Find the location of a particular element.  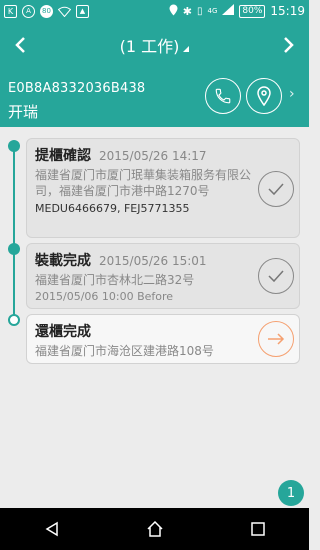

step-address: 福建省厦门市海沧区建港路108号 is located at coordinates (124, 351).